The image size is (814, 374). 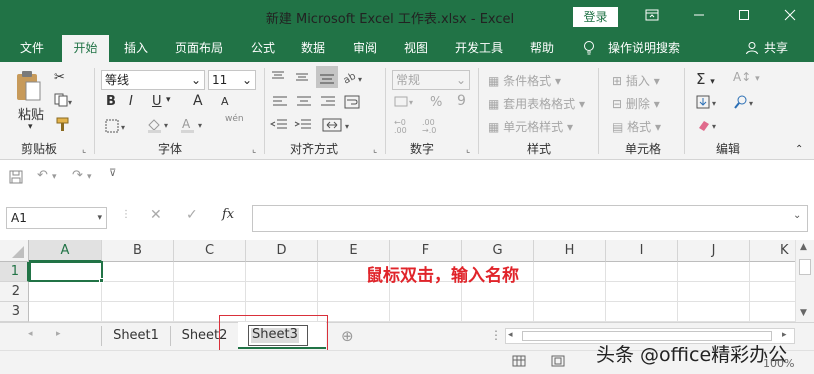 I want to click on font-size-combo: 11 ⌄, so click(x=232, y=80).